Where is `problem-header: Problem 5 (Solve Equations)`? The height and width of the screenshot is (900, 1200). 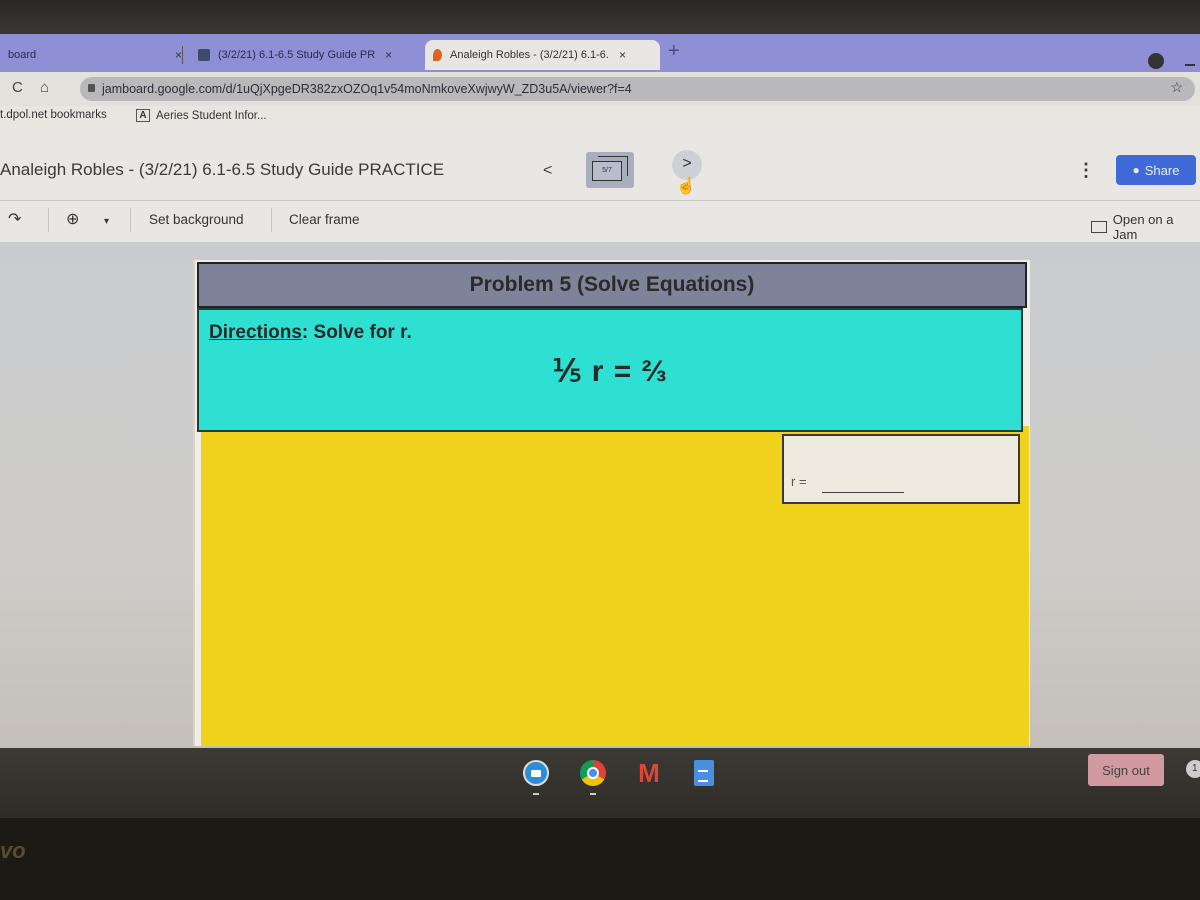
problem-header: Problem 5 (Solve Equations) is located at coordinates (612, 285).